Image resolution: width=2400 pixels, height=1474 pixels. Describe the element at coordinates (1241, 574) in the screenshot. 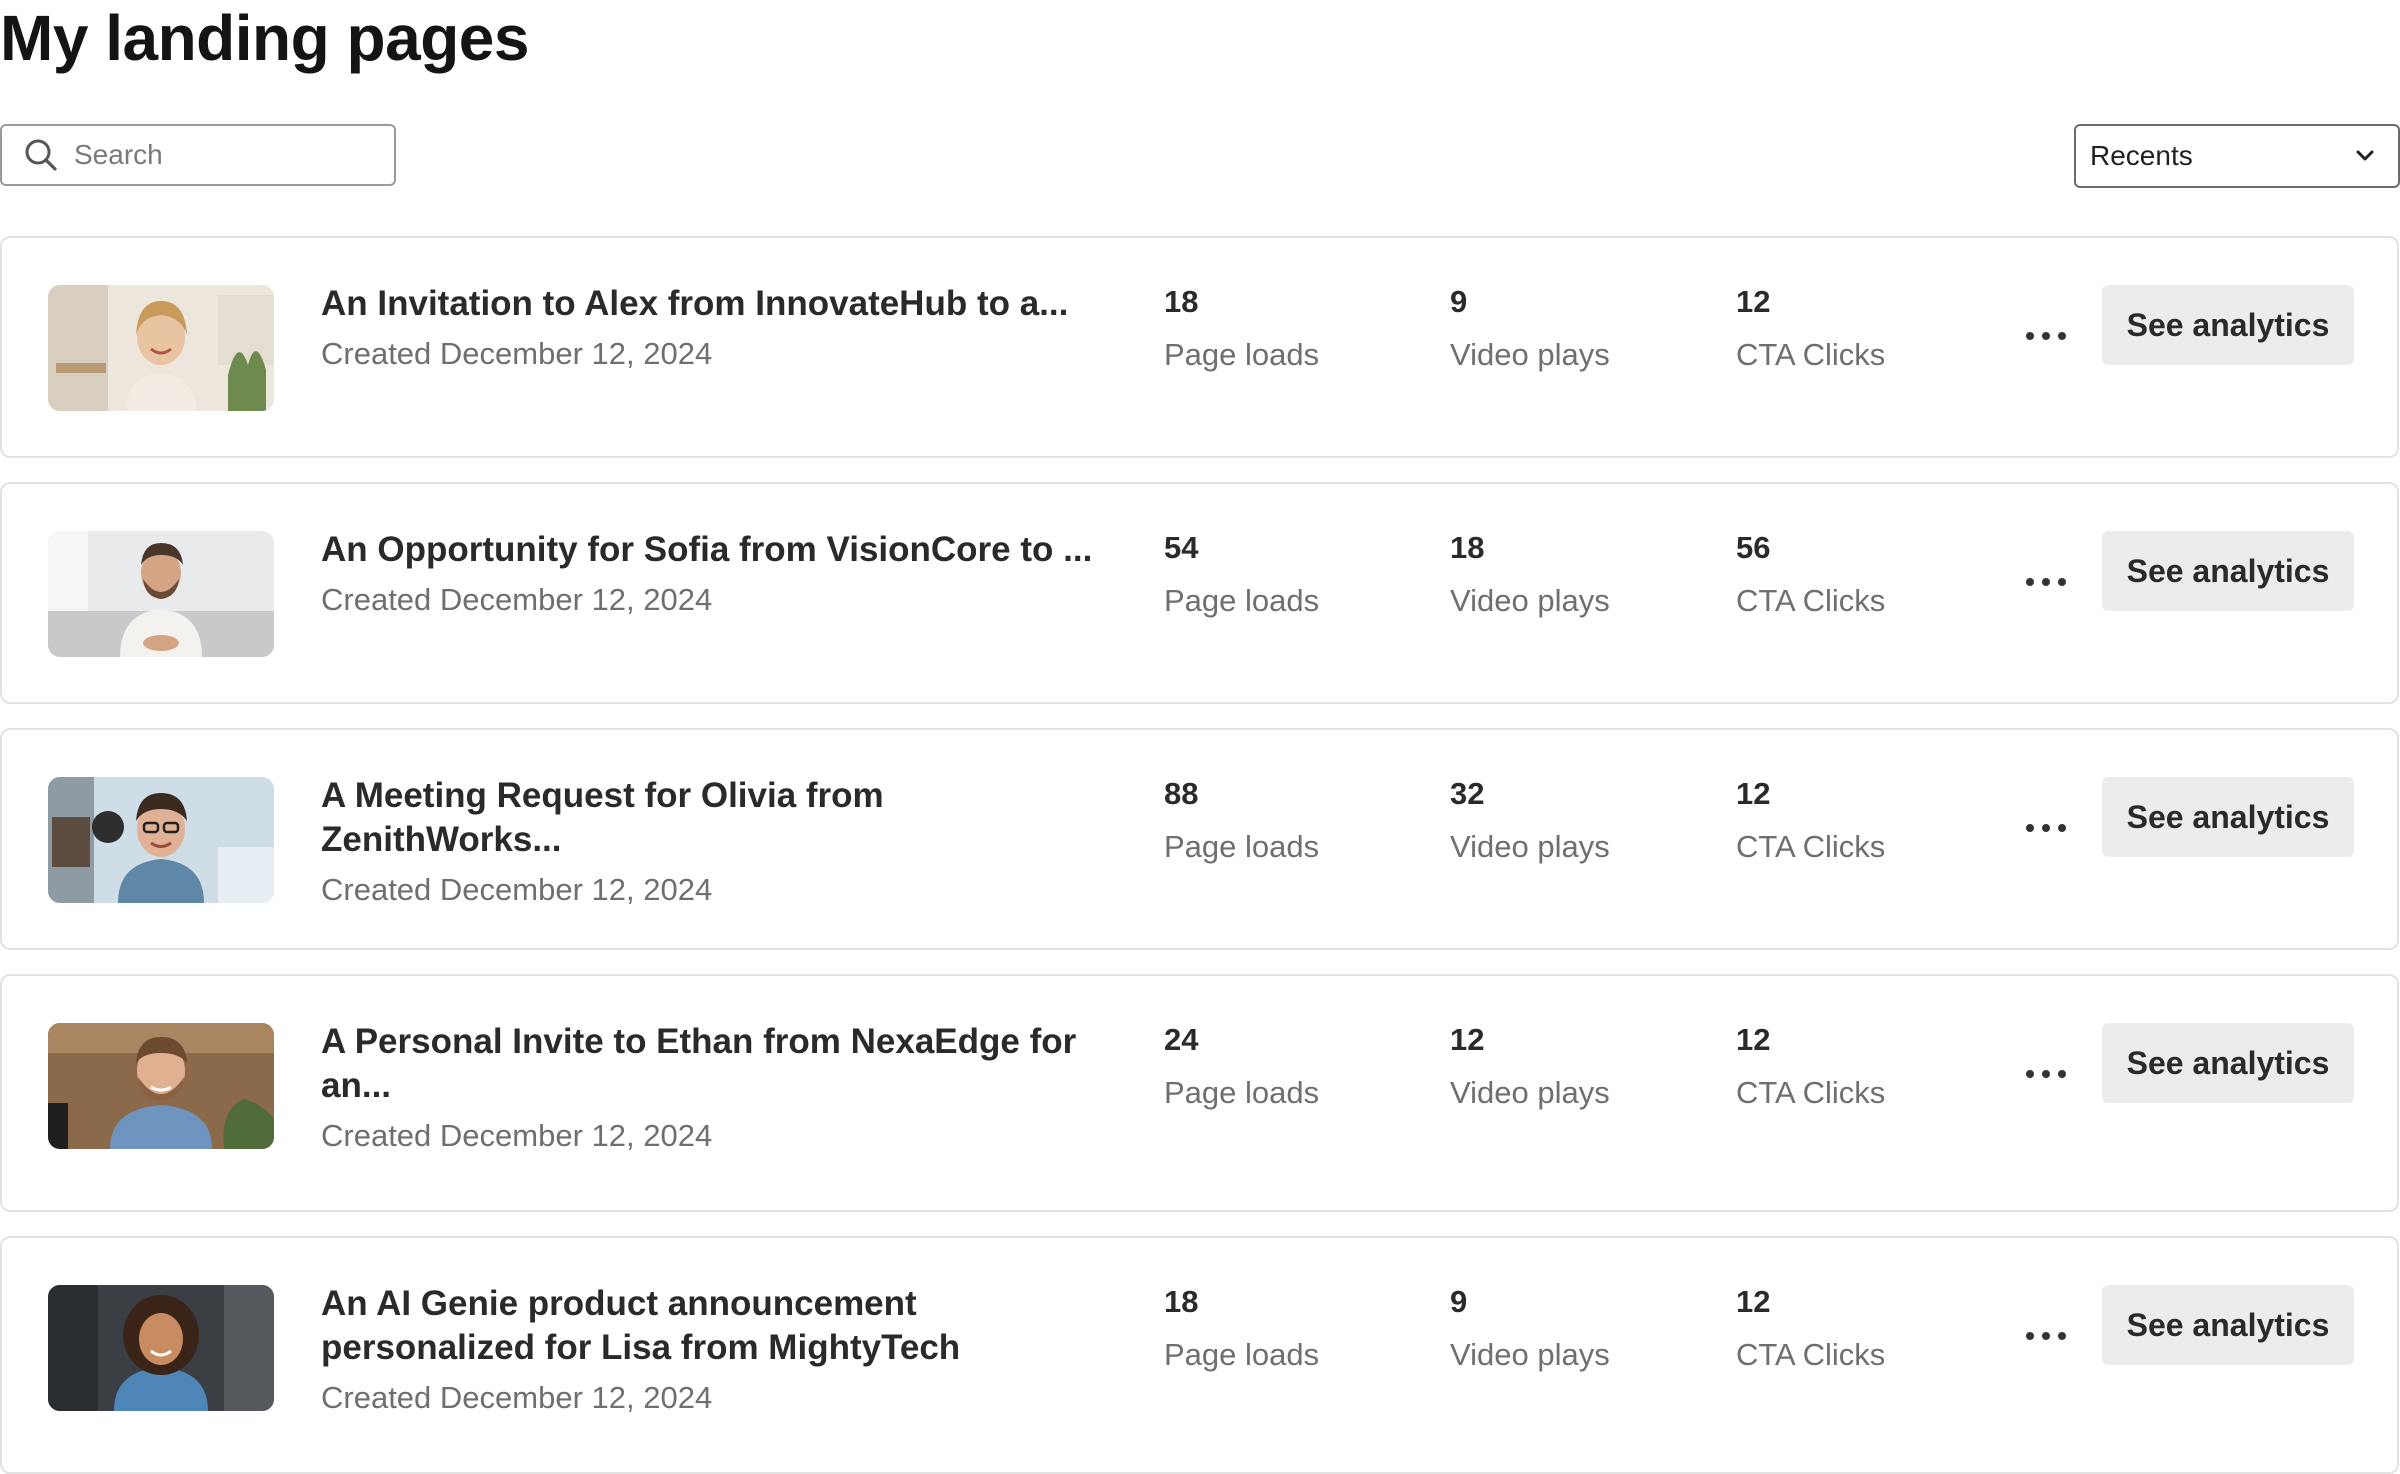

I see `stat-page-loads: 54 Page loads` at that location.